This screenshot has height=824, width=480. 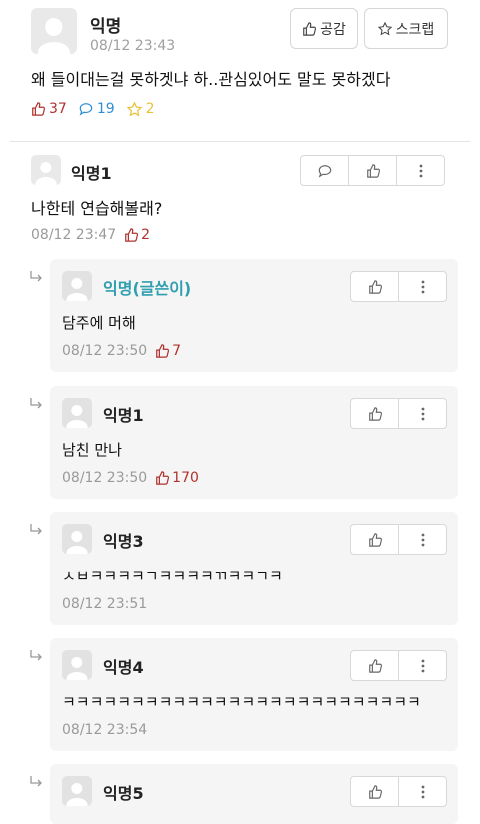 I want to click on comment-author: 익명1, so click(x=91, y=173).